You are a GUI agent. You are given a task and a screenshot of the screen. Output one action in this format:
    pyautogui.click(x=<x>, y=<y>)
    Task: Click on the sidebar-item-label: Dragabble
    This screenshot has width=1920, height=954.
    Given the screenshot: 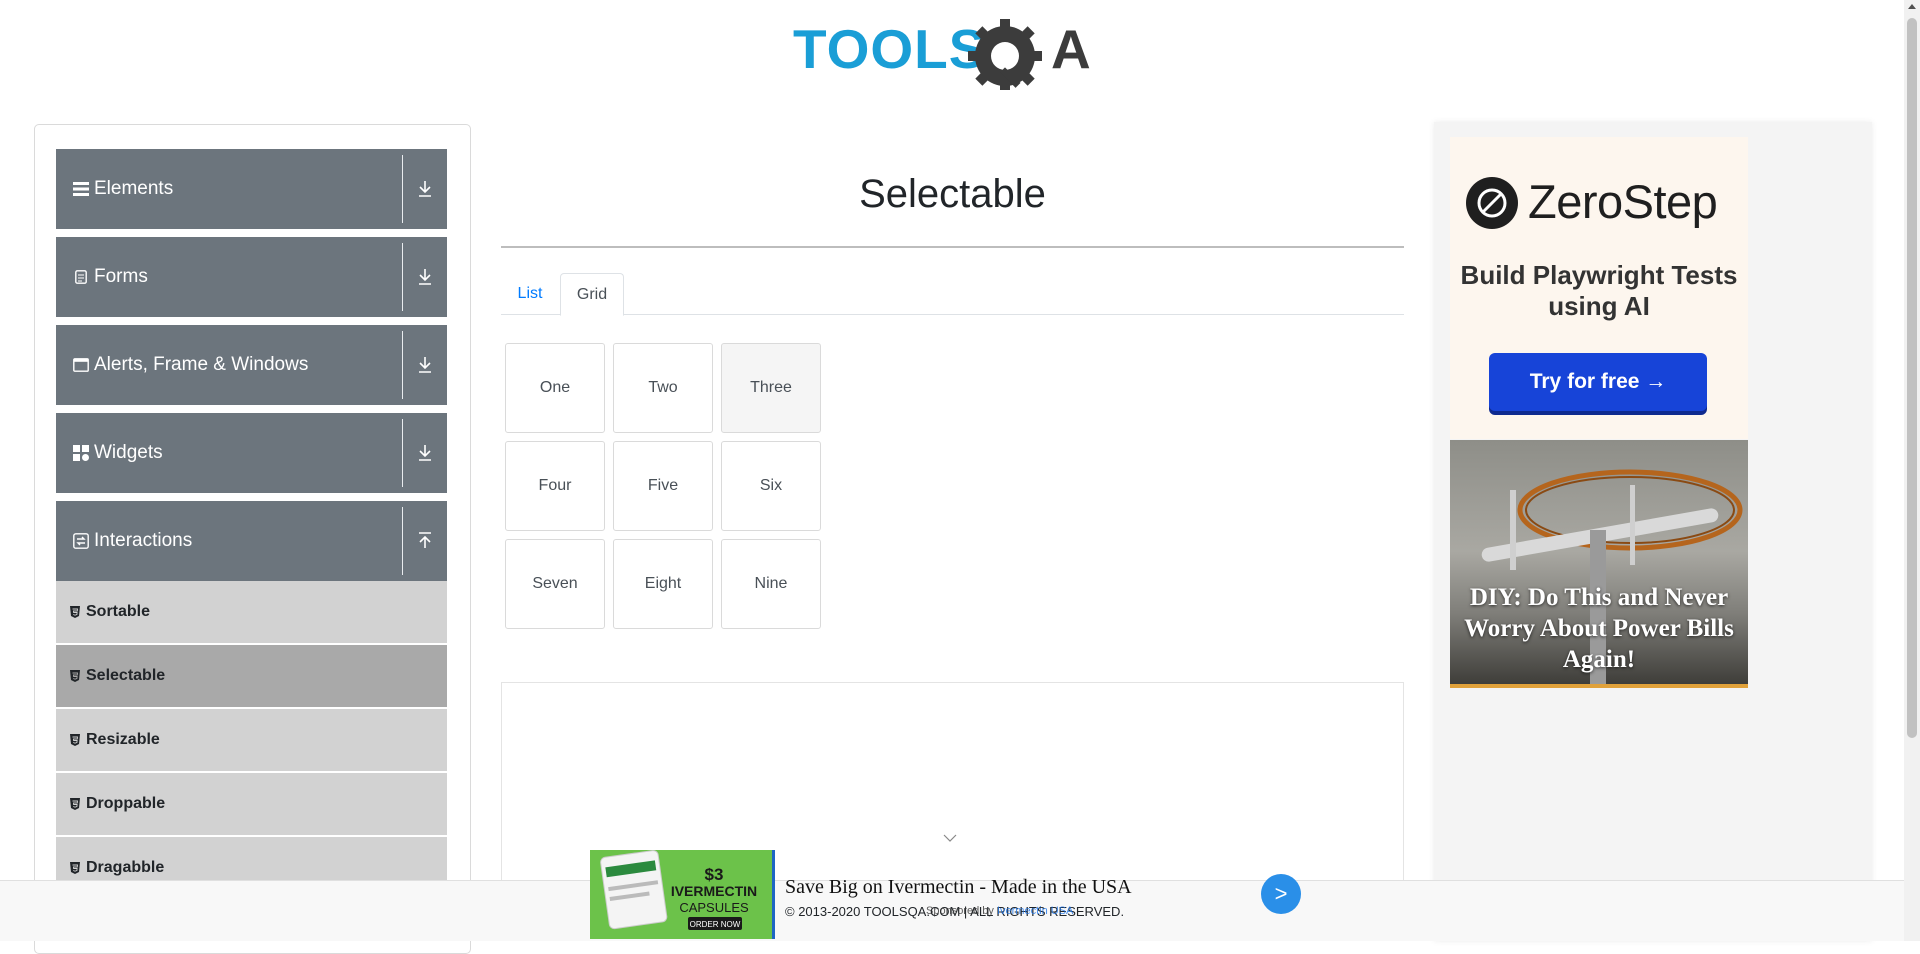 What is the action you would take?
    pyautogui.click(x=125, y=867)
    